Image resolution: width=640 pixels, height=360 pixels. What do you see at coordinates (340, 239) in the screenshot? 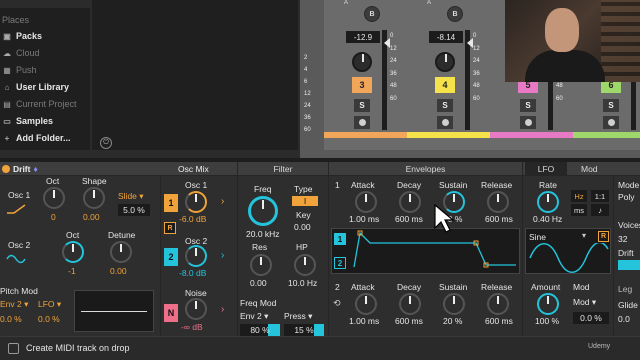
I see `env-display-tab1: 1` at bounding box center [340, 239].